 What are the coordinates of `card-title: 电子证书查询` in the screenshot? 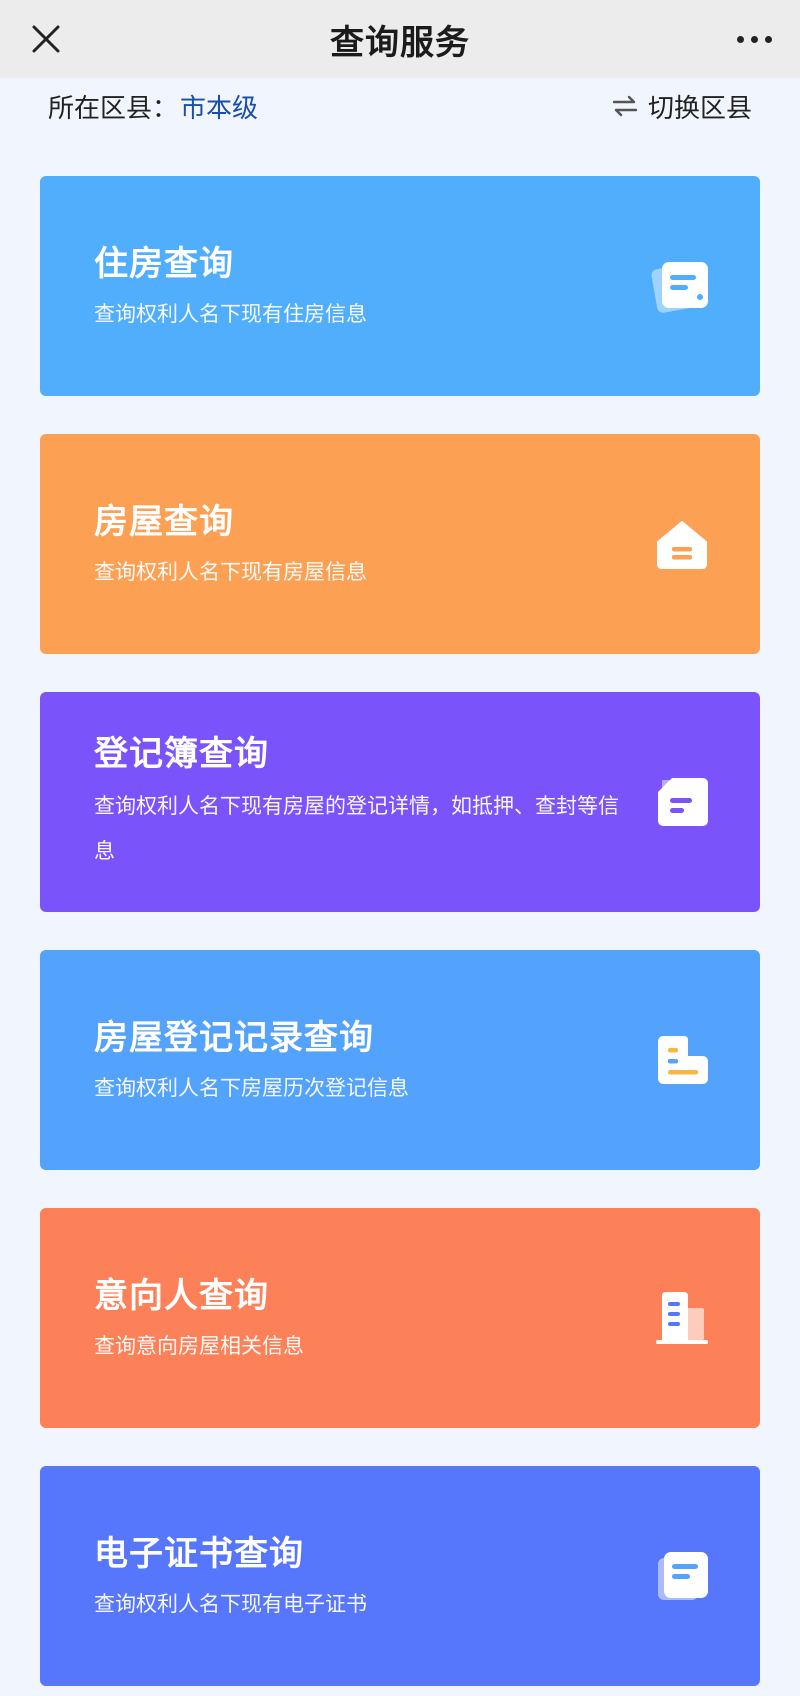 It's located at (199, 1554).